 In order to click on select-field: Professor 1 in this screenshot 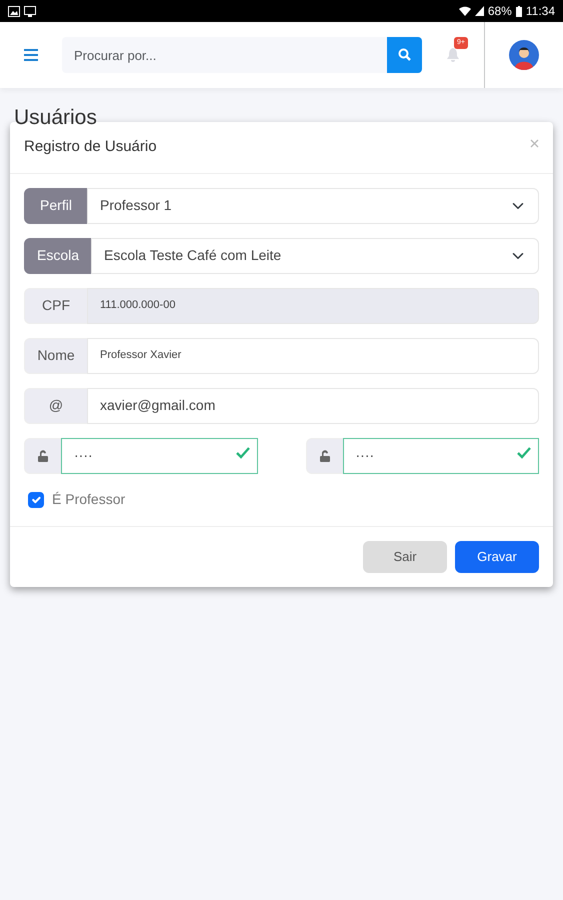, I will do `click(313, 206)`.